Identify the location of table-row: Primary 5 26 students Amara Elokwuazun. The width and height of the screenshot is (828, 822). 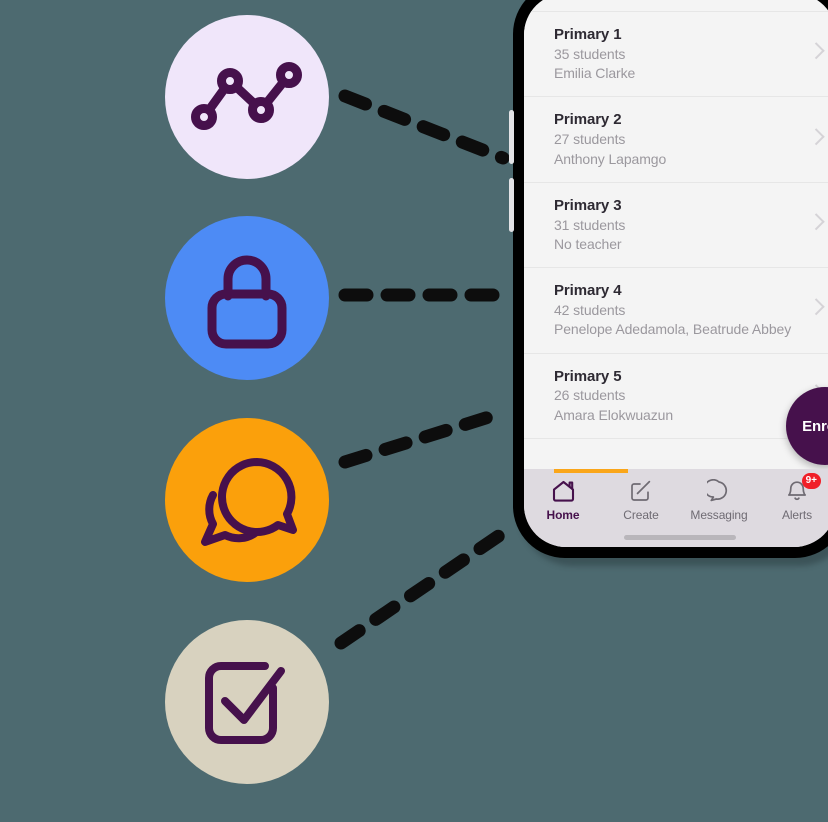
(676, 395).